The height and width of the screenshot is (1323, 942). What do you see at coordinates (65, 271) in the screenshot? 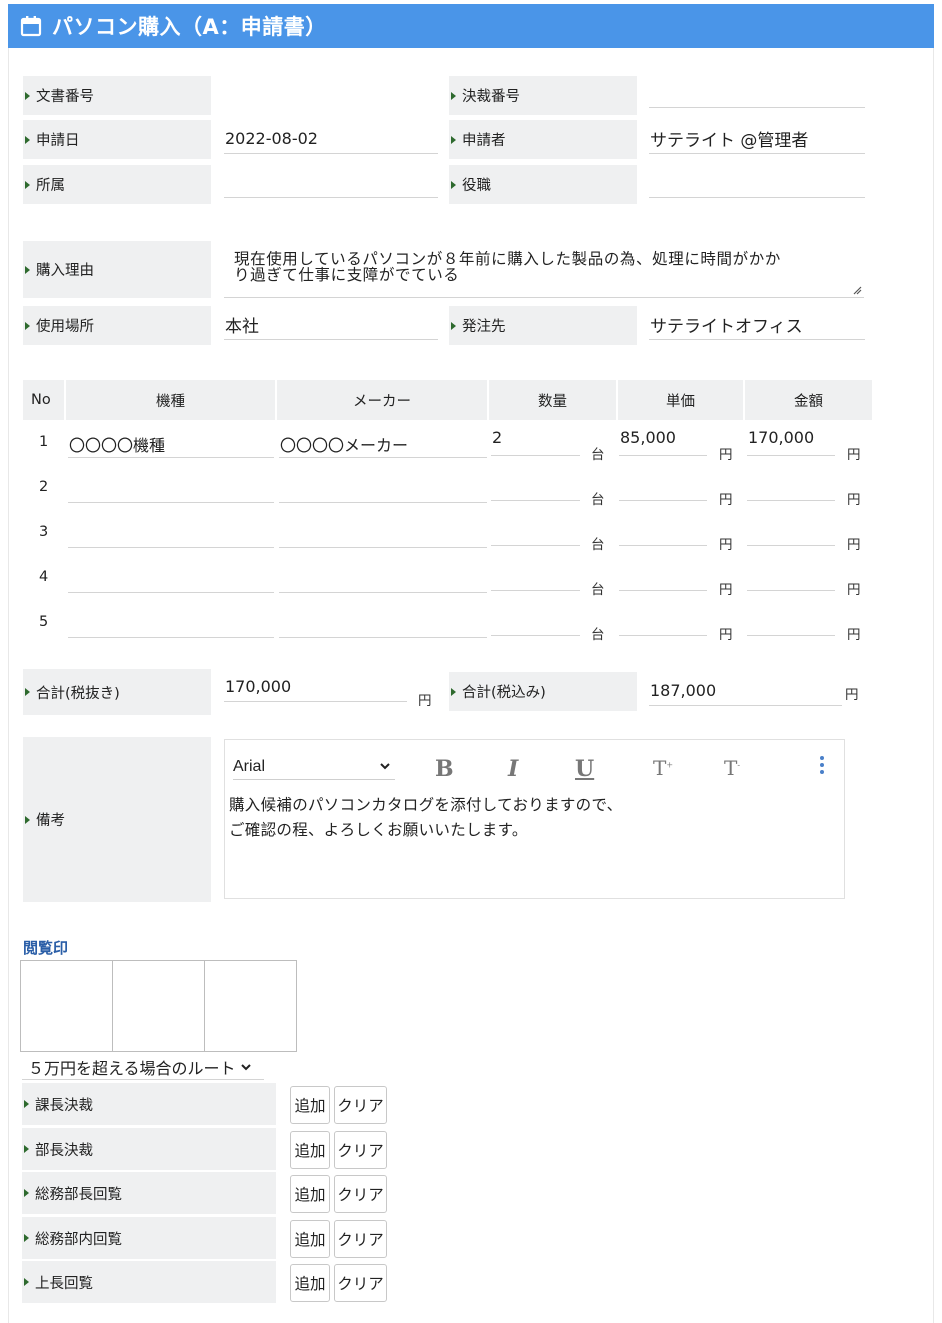
I see `reason-label-text: 購入理由` at bounding box center [65, 271].